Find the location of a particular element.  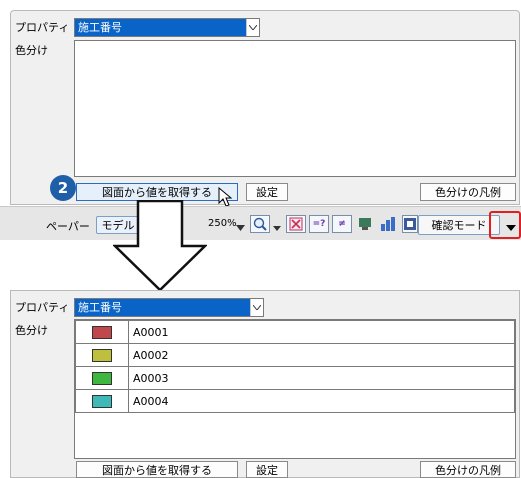

zoom-icon is located at coordinates (260, 224).